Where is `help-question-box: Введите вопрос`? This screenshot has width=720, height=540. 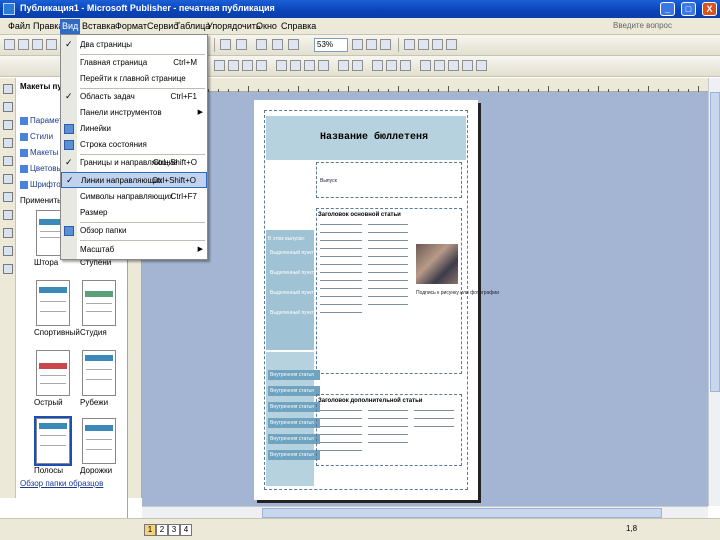
help-question-box: Введите вопрос is located at coordinates (642, 25).